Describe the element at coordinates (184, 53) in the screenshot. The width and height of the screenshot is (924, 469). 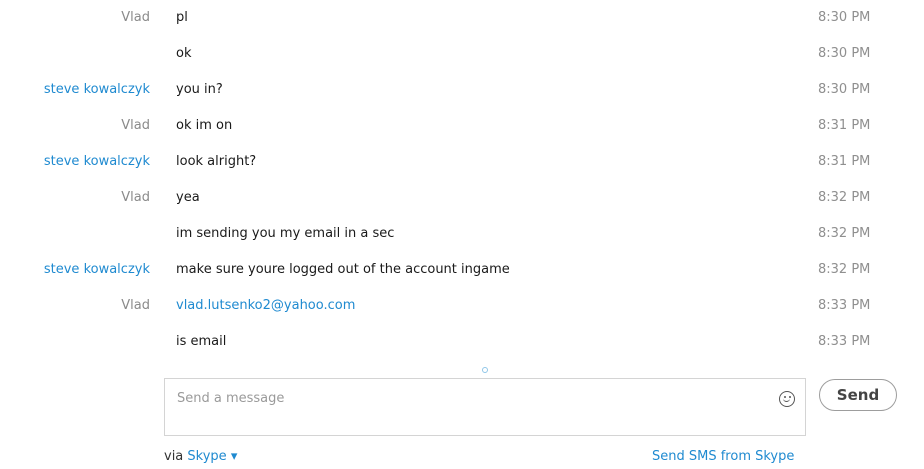
I see `message-text: ok` at that location.